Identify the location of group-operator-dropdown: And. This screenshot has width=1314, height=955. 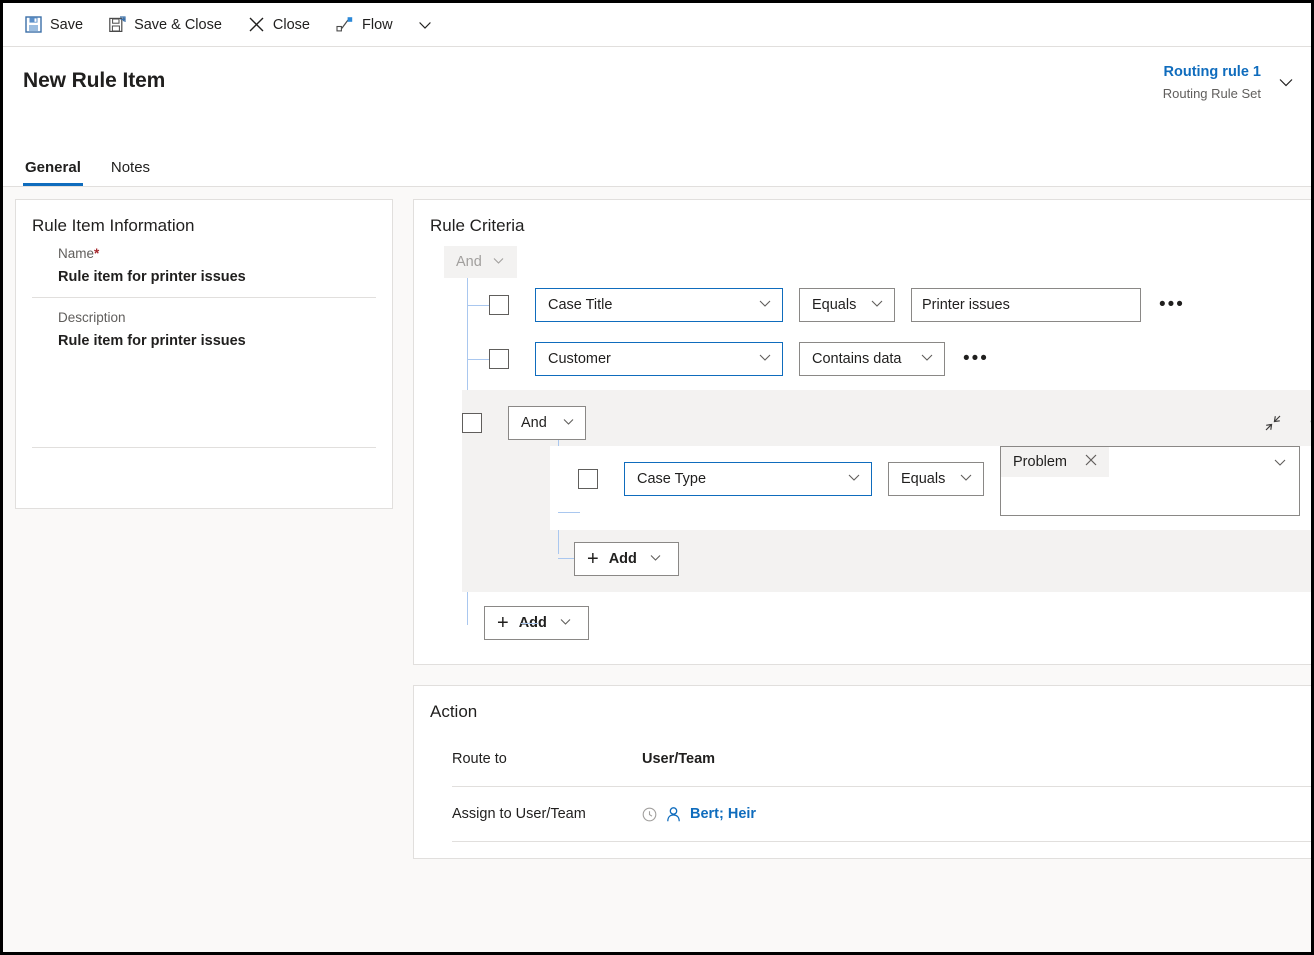
(547, 423).